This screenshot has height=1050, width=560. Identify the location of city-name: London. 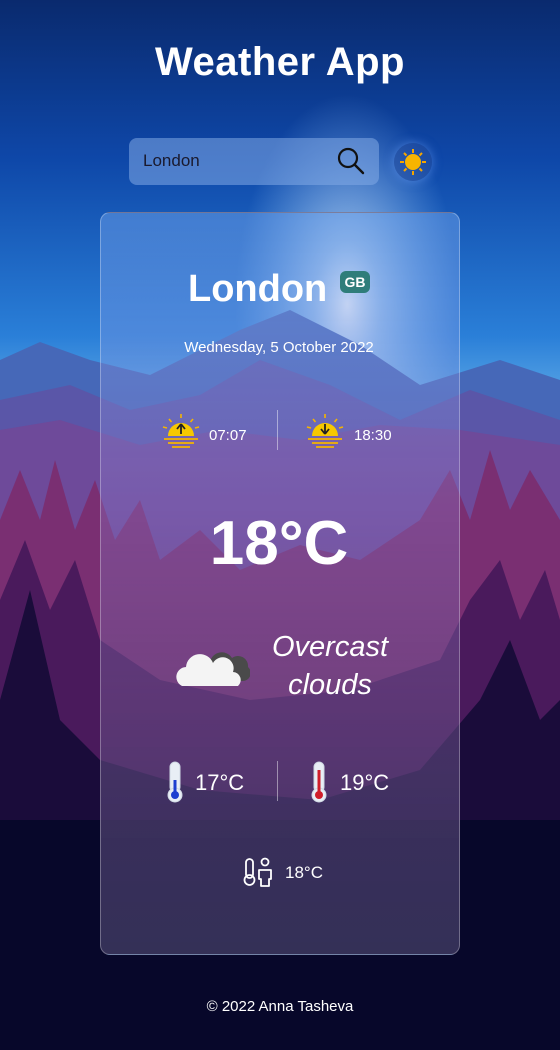
(258, 289).